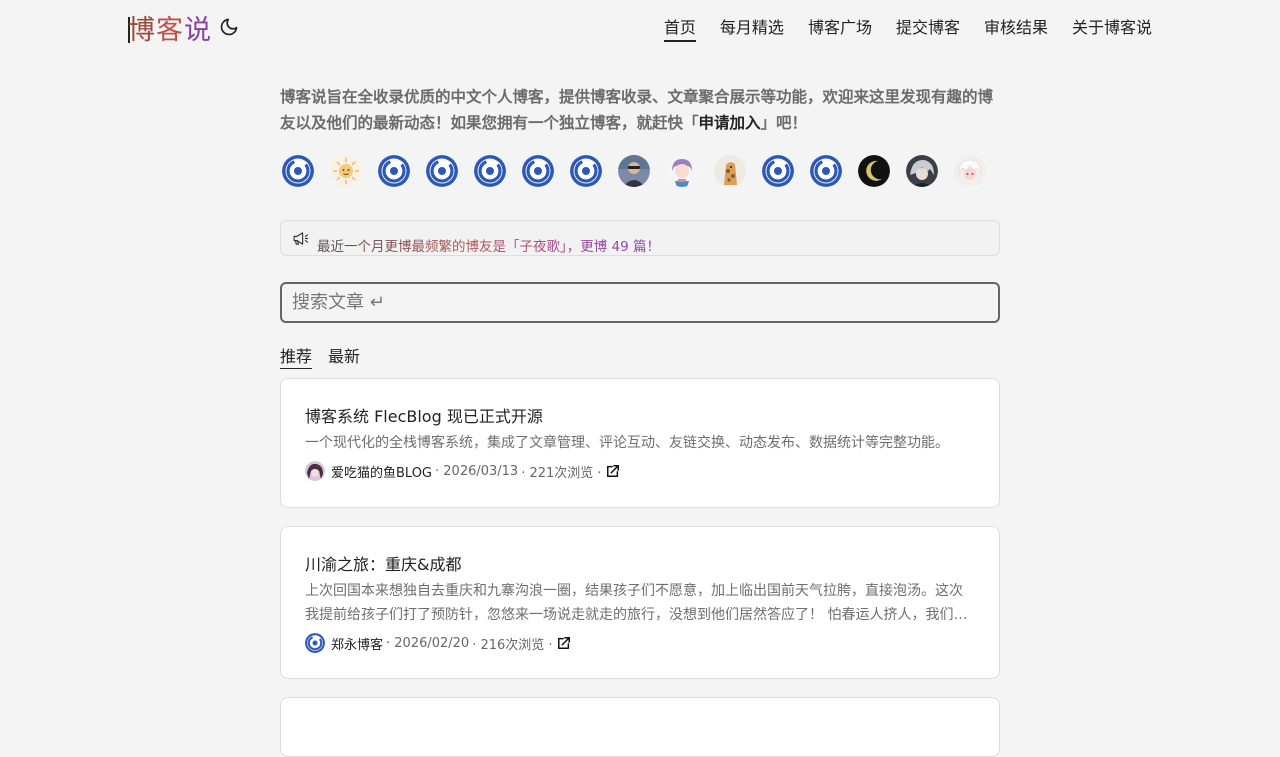 Image resolution: width=1280 pixels, height=757 pixels. I want to click on article-title: 川渝之旅：重庆&成都, so click(640, 563).